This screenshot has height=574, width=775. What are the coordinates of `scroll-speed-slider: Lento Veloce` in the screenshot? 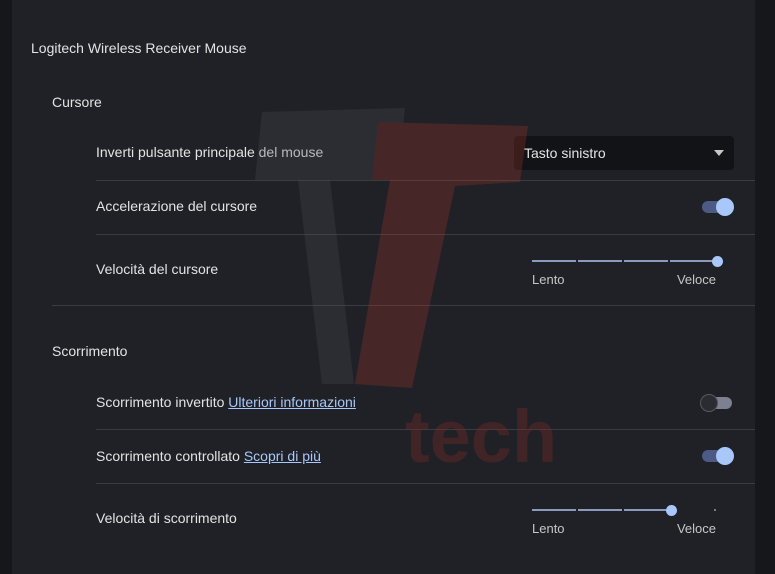 It's located at (627, 525).